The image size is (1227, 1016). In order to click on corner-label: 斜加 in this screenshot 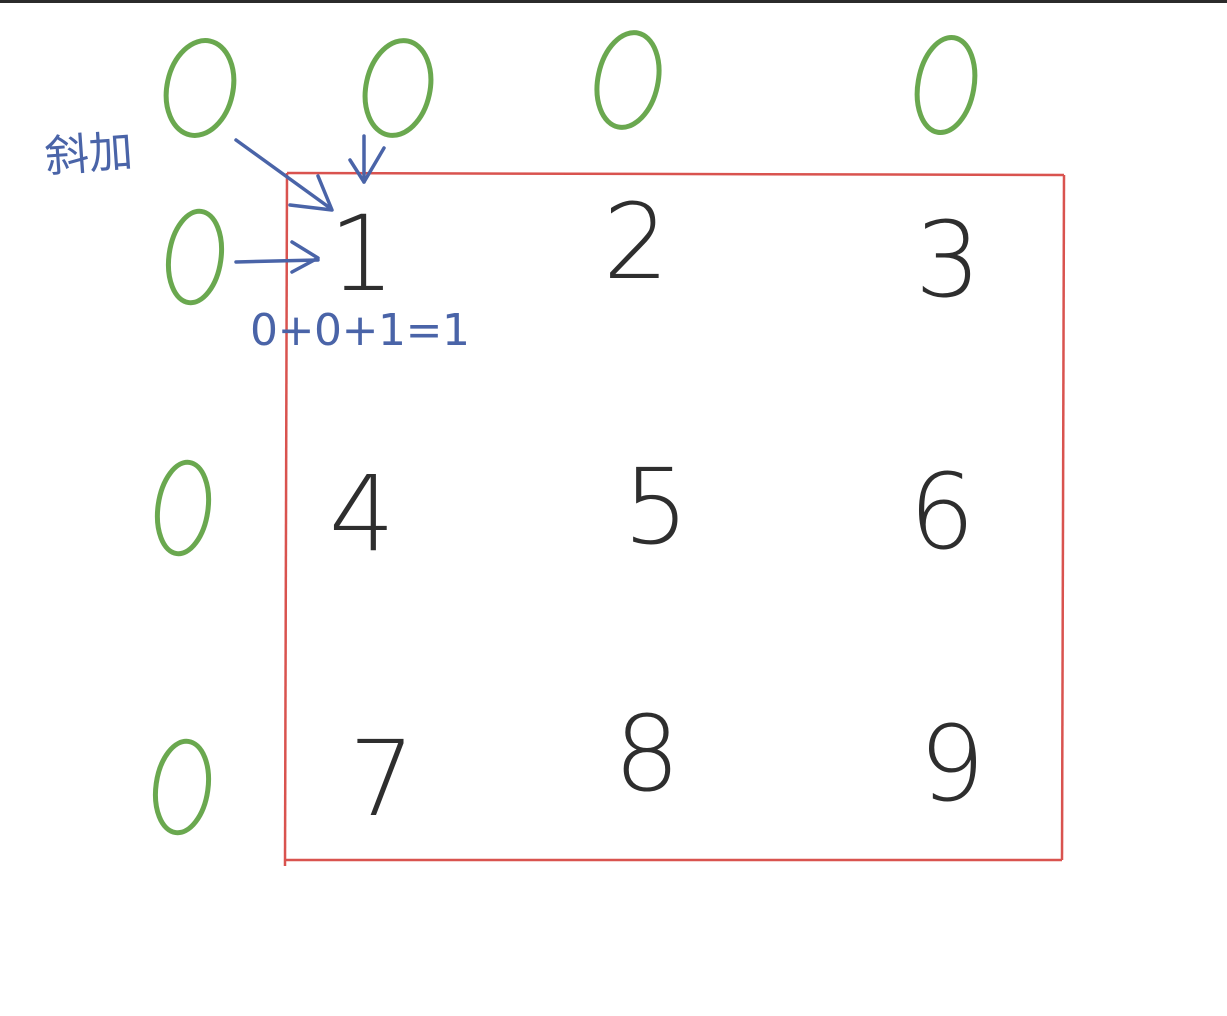, I will do `click(88, 154)`.